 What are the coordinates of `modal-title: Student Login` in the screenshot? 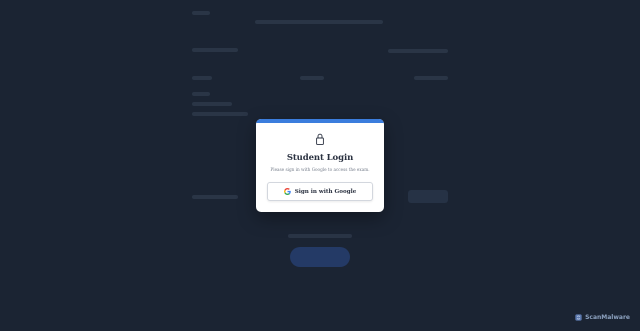 It's located at (320, 158).